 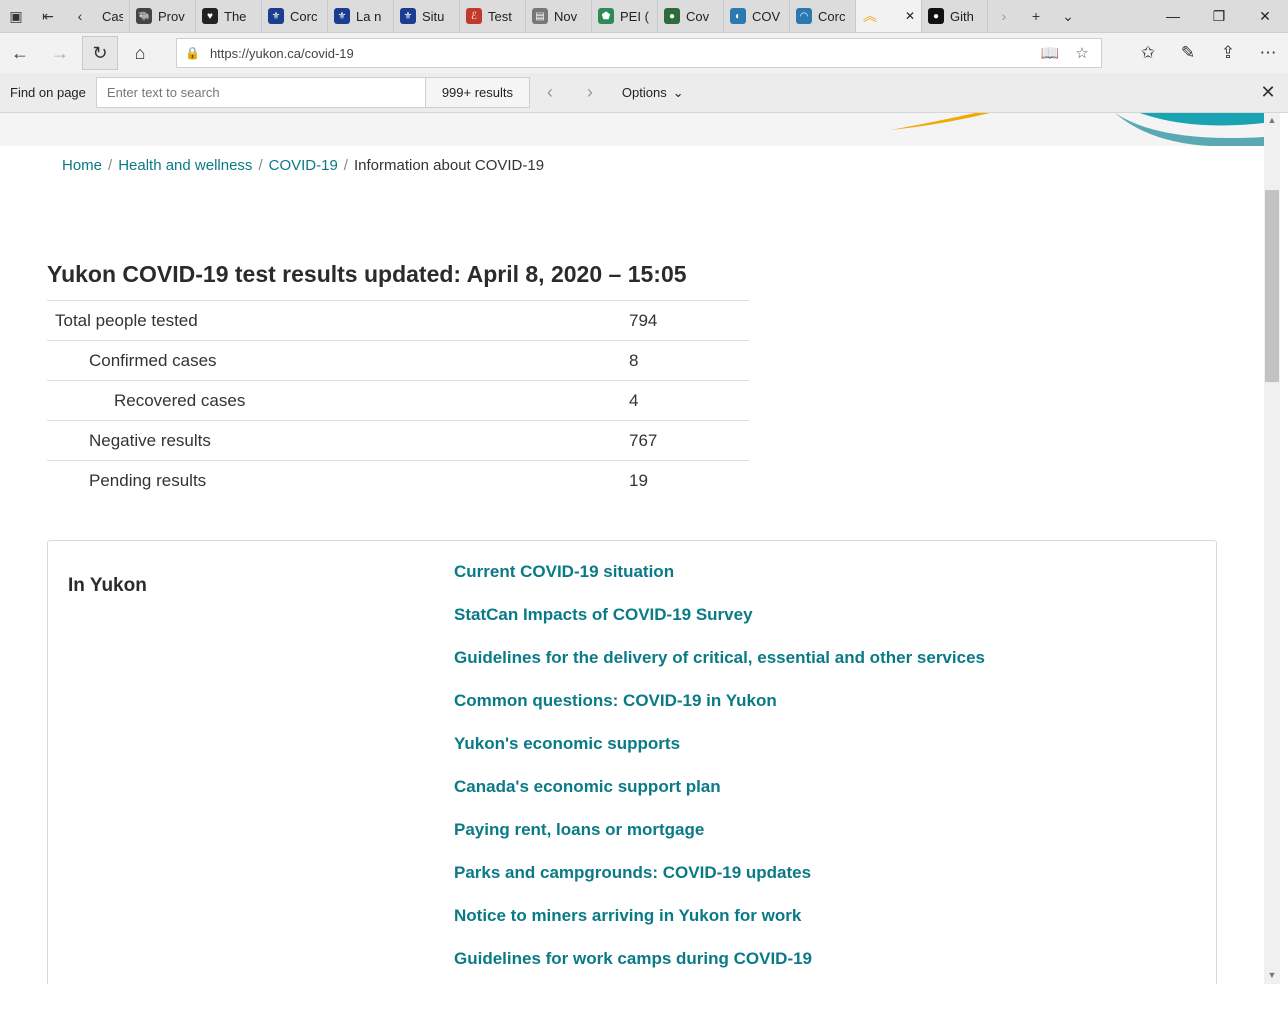 I want to click on tab-favicon-icon: ◐, so click(x=738, y=16).